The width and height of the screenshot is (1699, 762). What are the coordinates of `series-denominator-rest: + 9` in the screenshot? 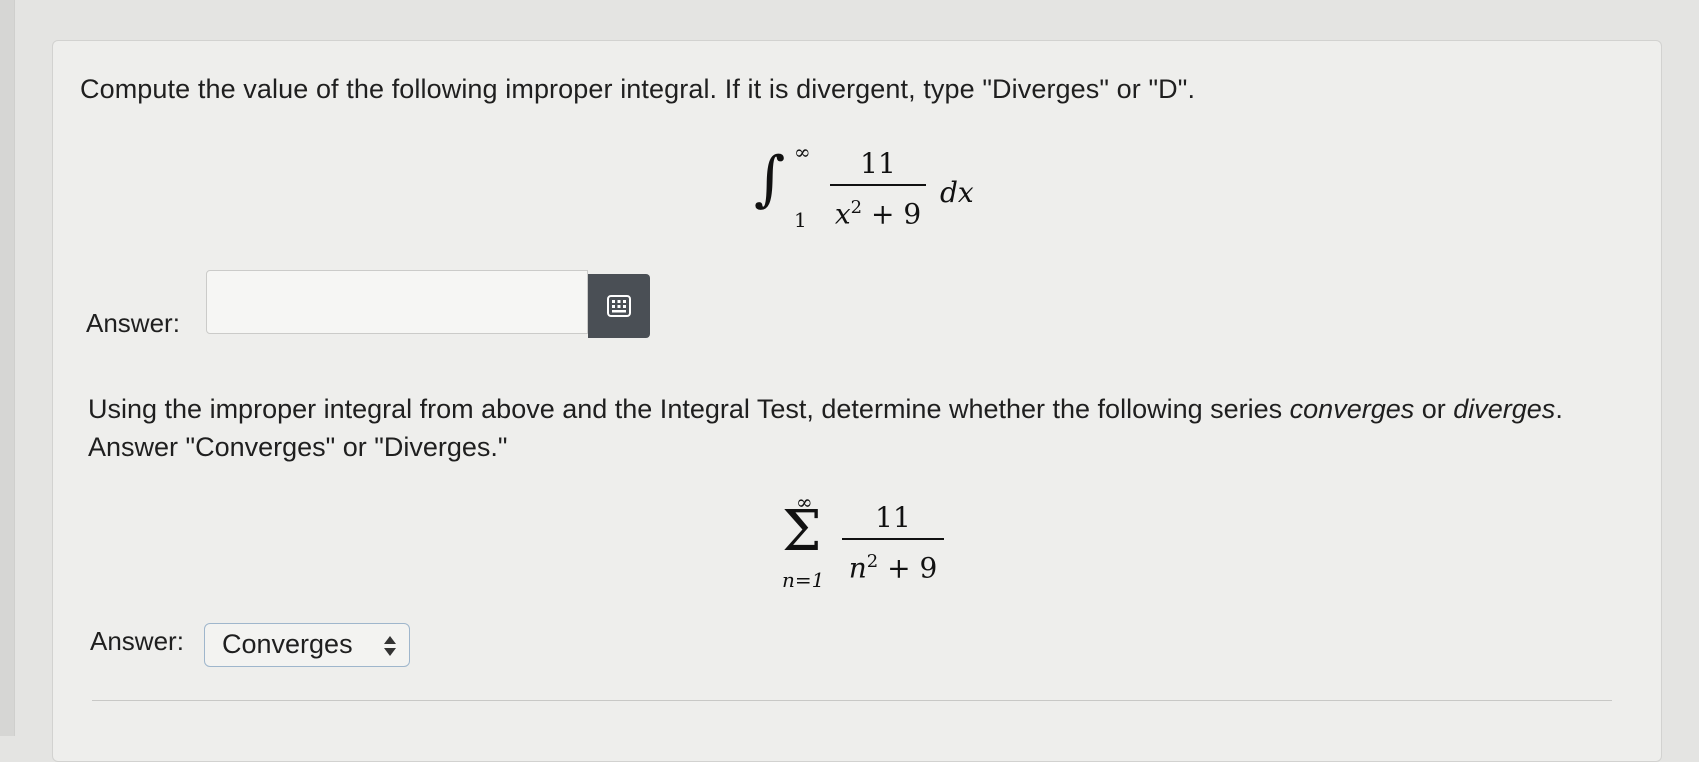 It's located at (908, 568).